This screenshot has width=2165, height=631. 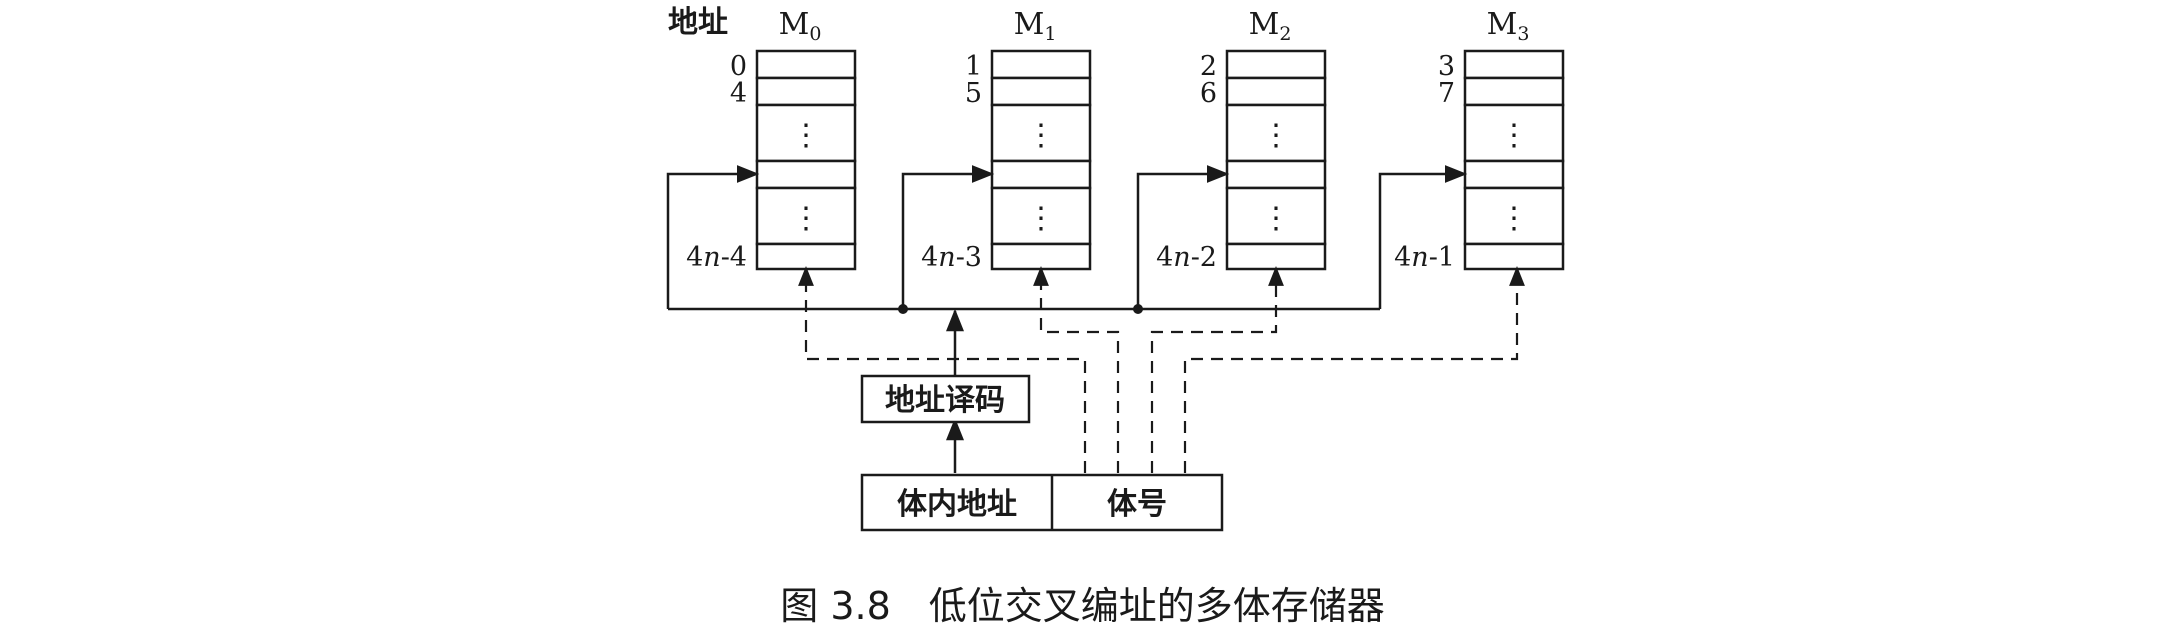 I want to click on bank-select-lines, so click(x=1161, y=369).